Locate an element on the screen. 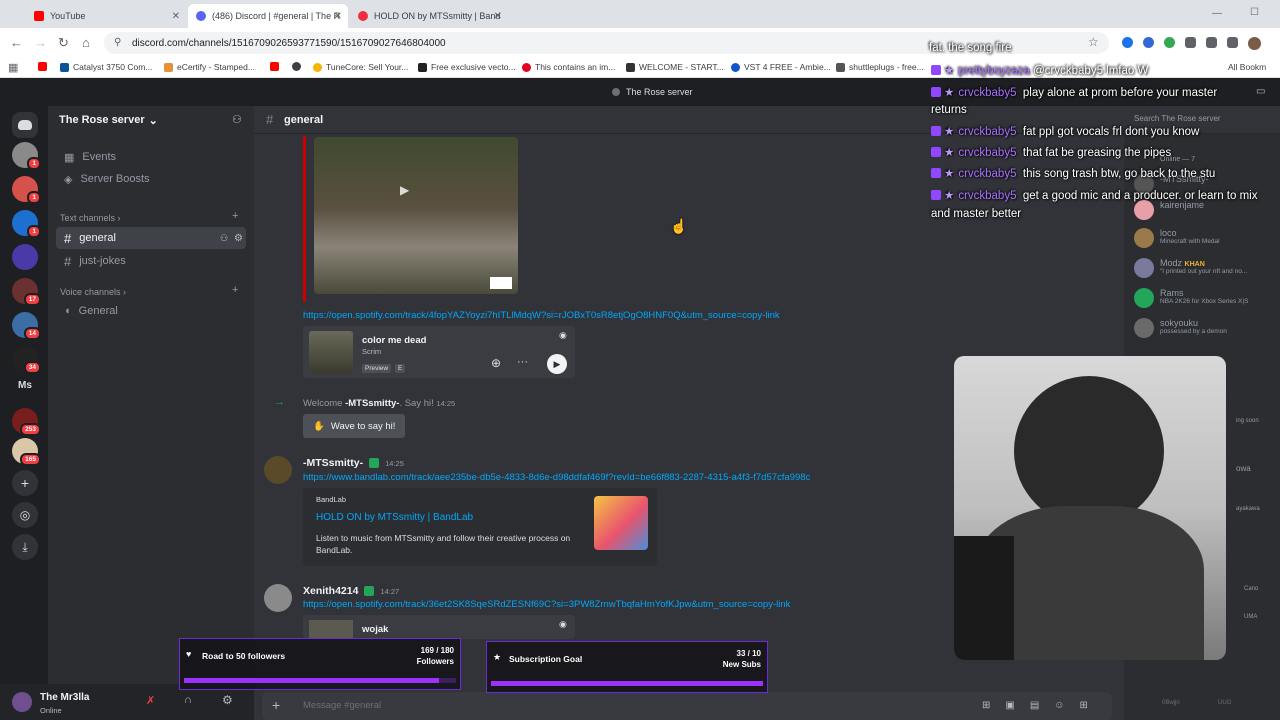  member-item: Rams NBA 2K26 for Xbox Series X|S is located at coordinates (1191, 298).